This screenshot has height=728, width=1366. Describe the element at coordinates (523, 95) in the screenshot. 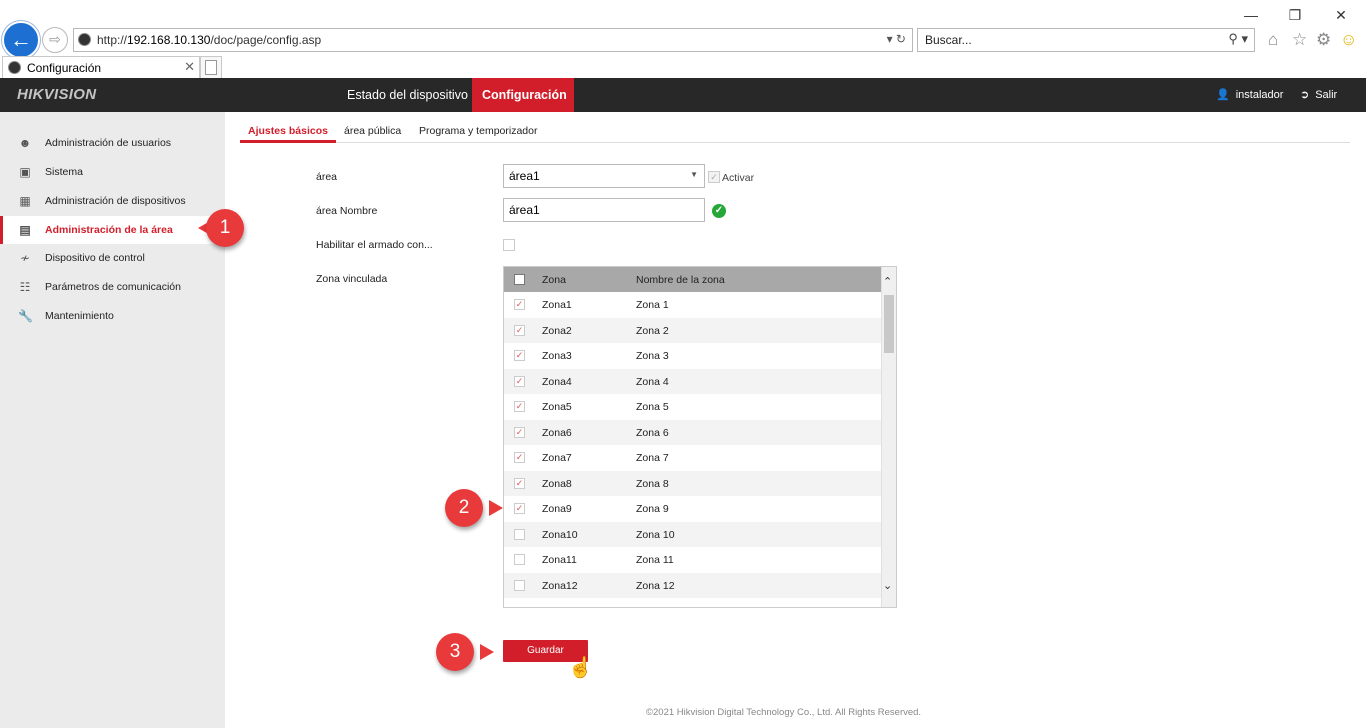

I see `nav-configuration: Configuración` at that location.